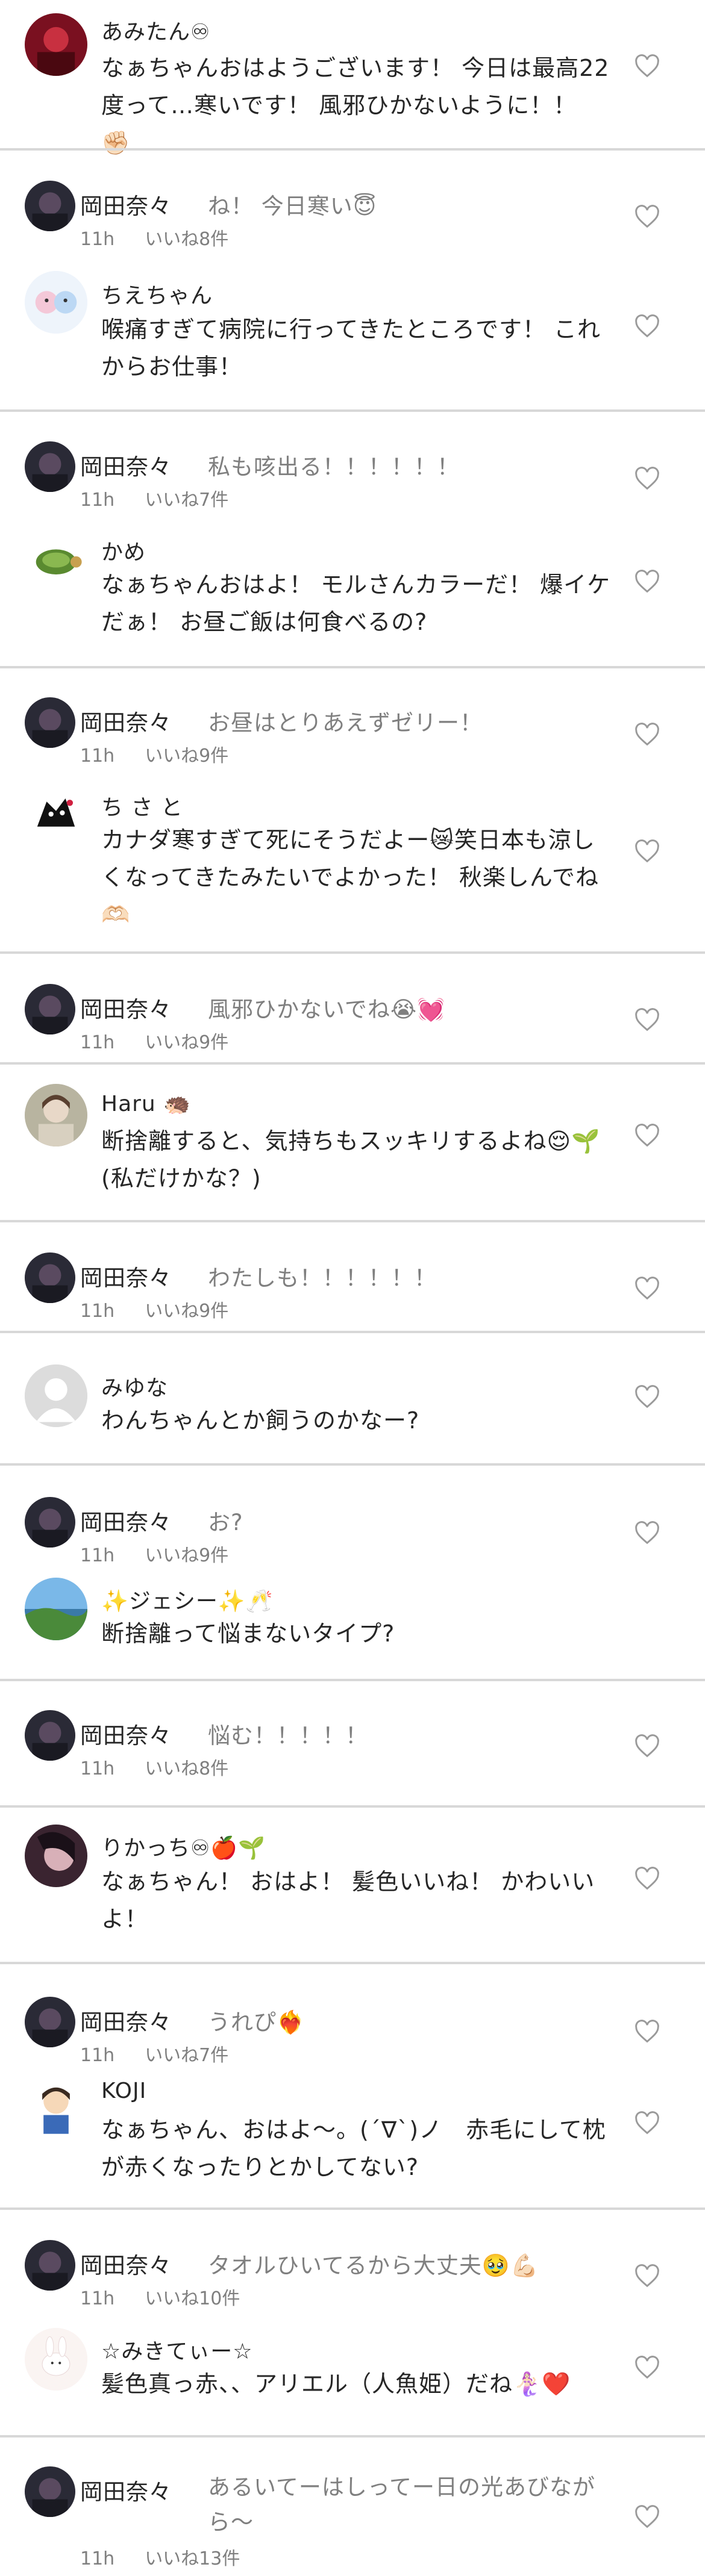 This screenshot has height=2576, width=705. I want to click on reply-meta: 11h いいね7件, so click(169, 2053).